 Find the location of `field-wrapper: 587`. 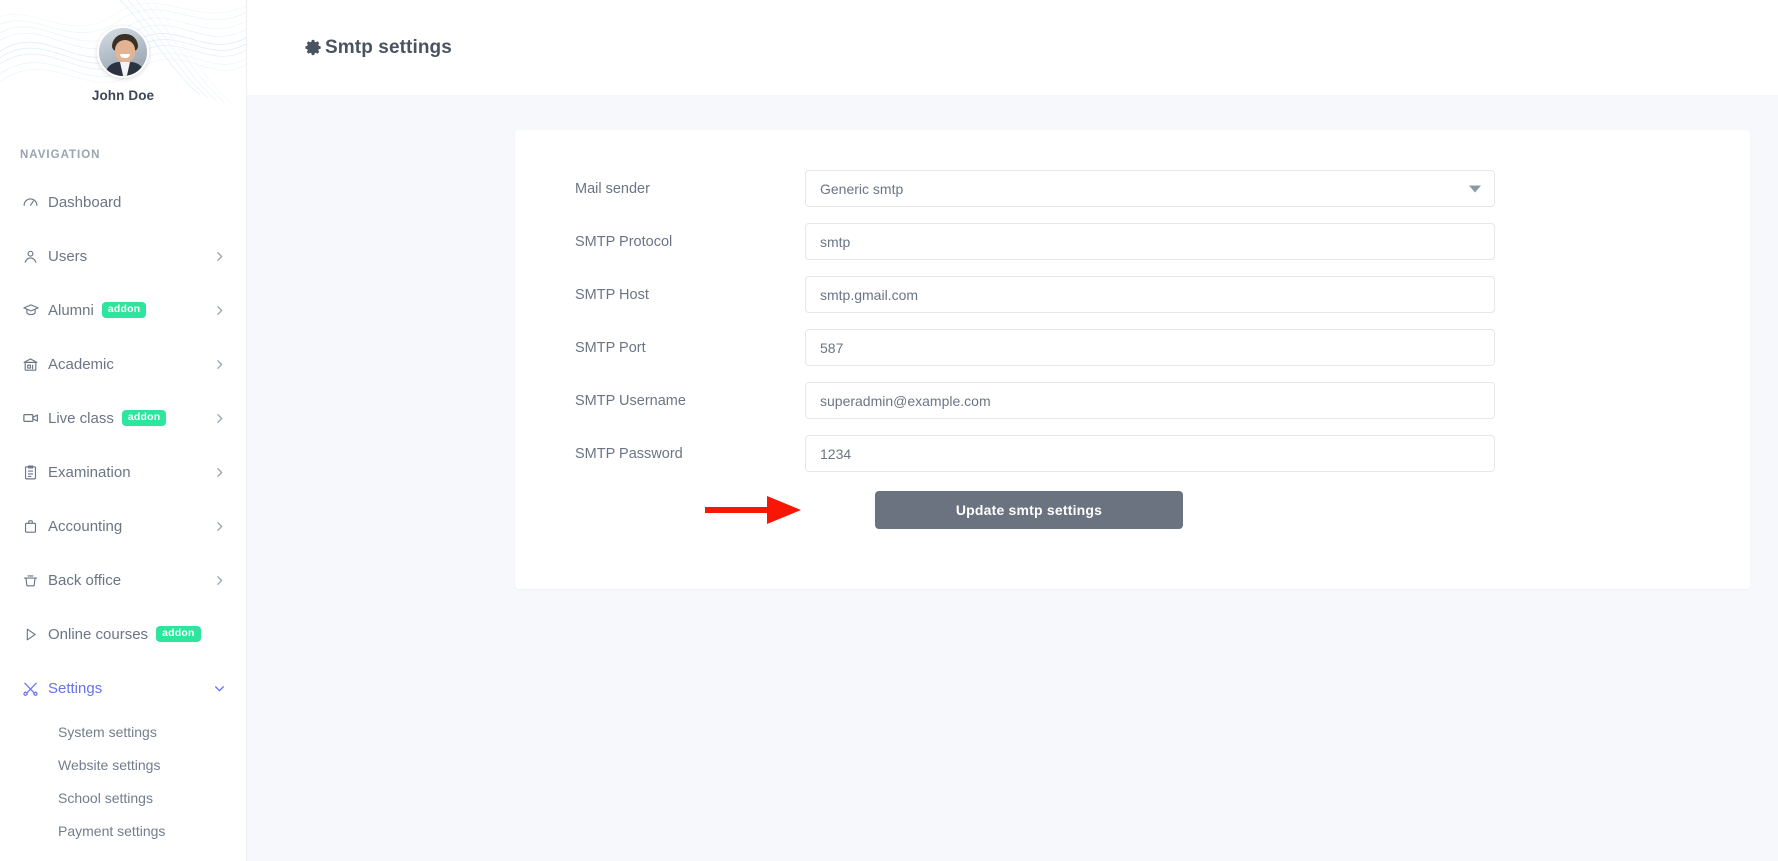

field-wrapper: 587 is located at coordinates (1150, 347).